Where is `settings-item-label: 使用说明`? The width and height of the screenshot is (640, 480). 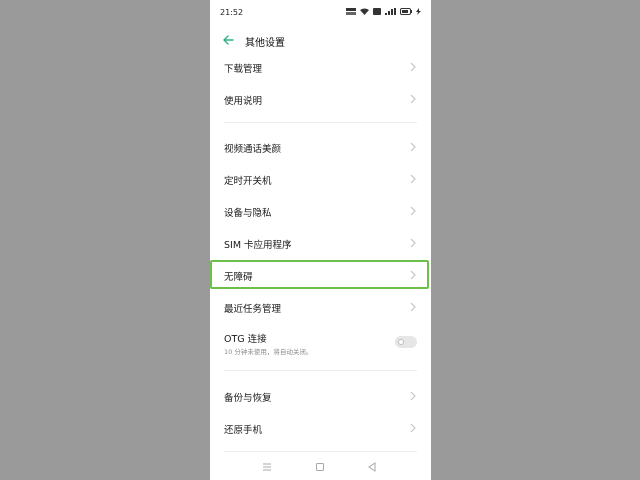
settings-item-label: 使用说明 is located at coordinates (243, 101).